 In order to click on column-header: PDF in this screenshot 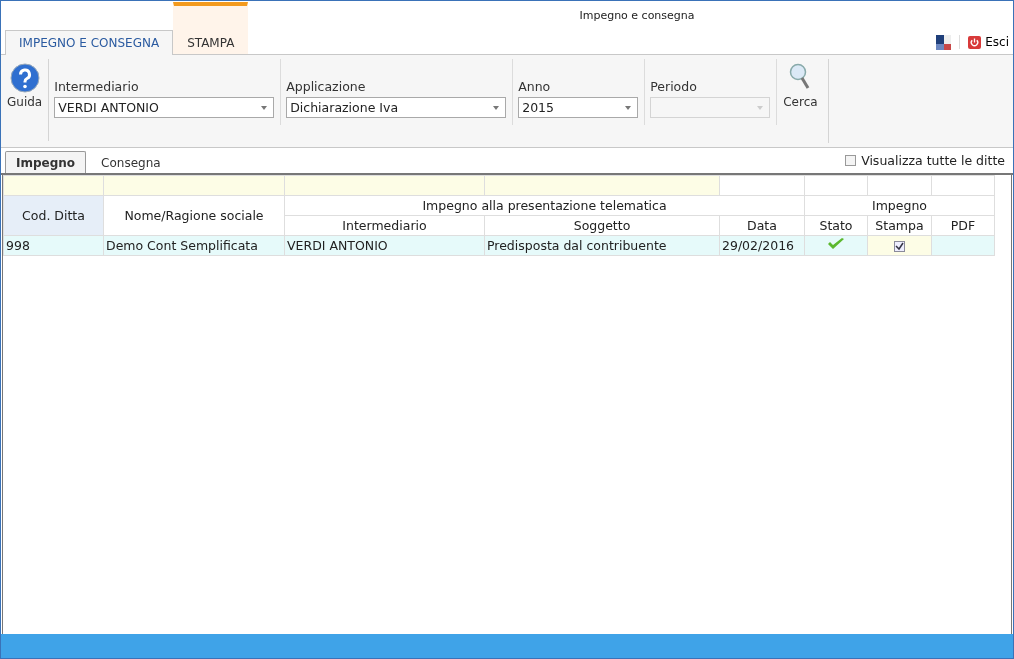, I will do `click(963, 225)`.